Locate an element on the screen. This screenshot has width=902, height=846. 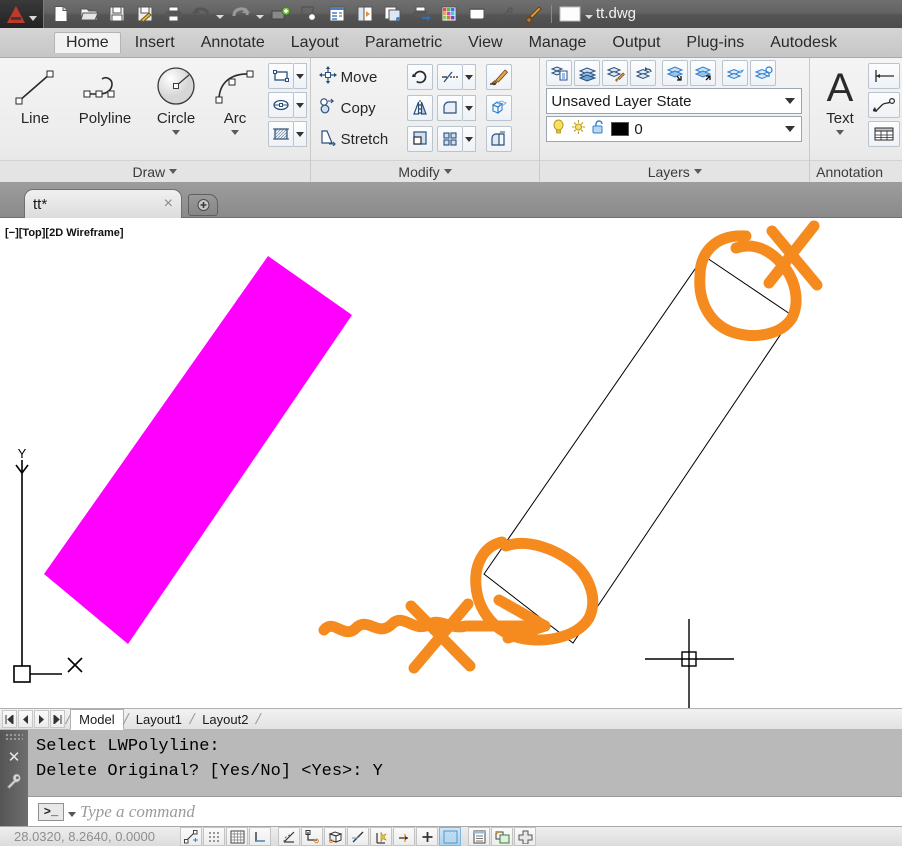
redo-icon is located at coordinates (241, 14).